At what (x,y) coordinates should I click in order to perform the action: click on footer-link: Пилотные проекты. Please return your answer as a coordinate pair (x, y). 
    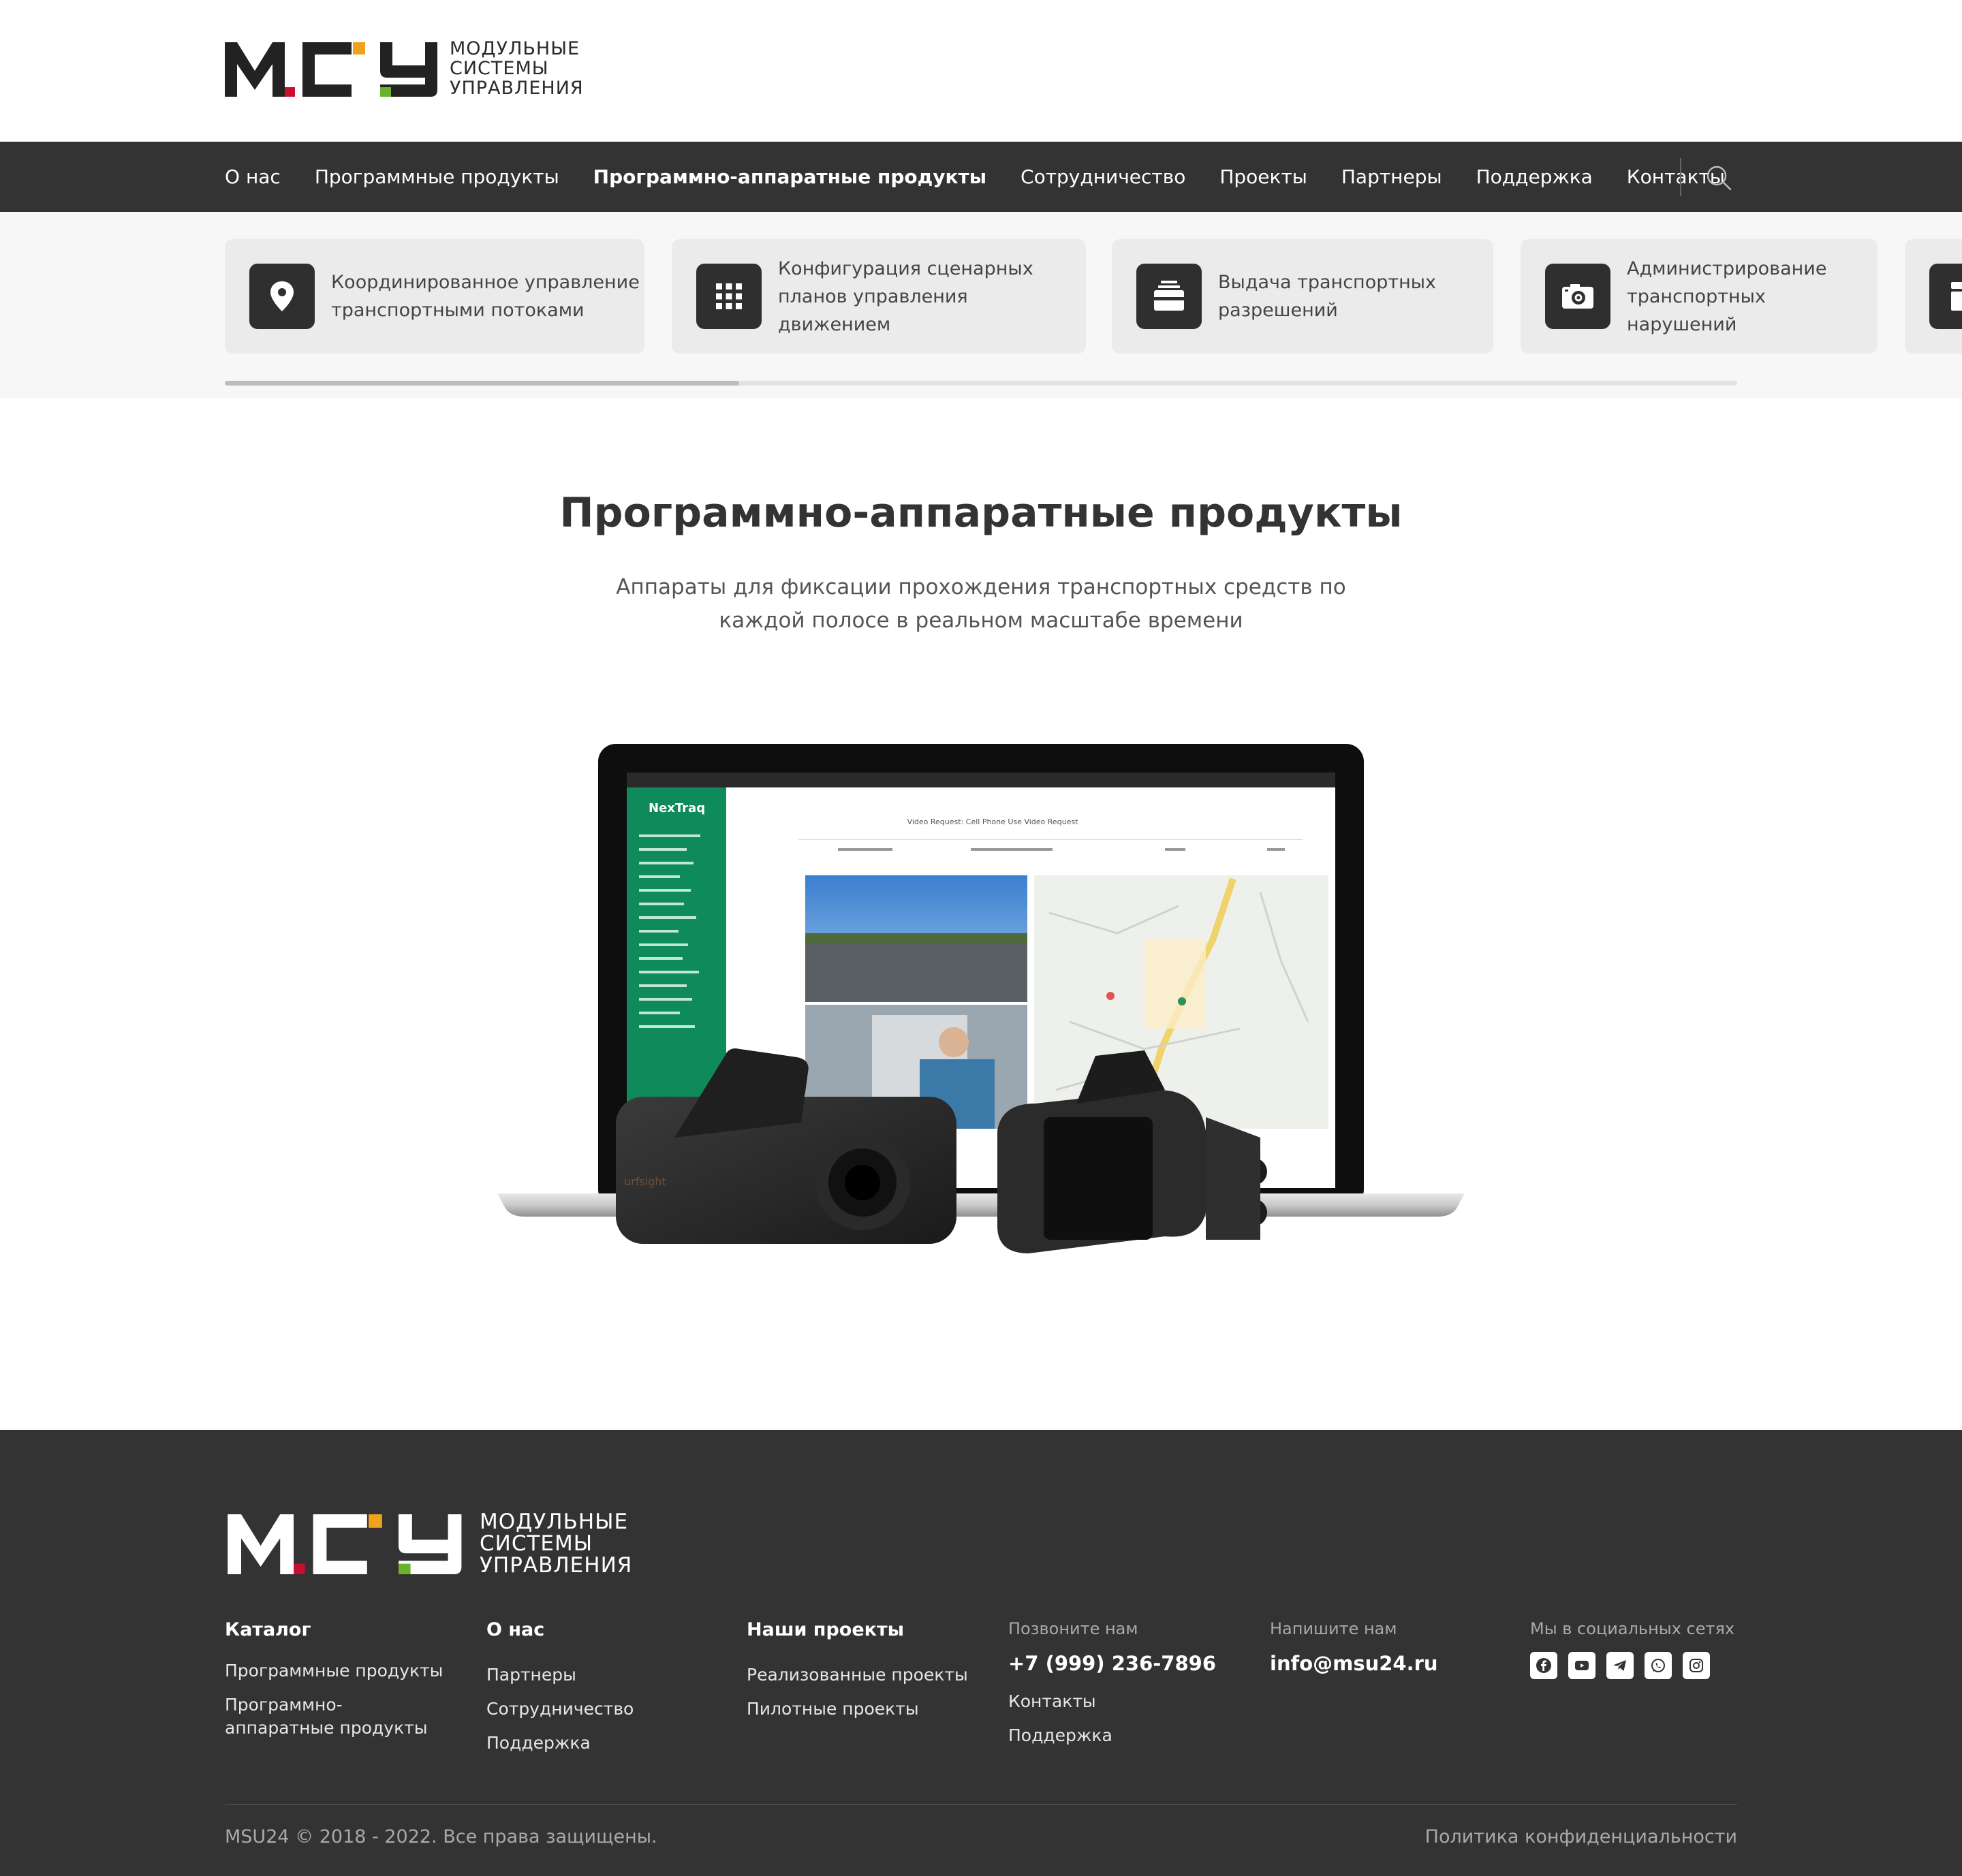
    Looking at the image, I should click on (869, 1709).